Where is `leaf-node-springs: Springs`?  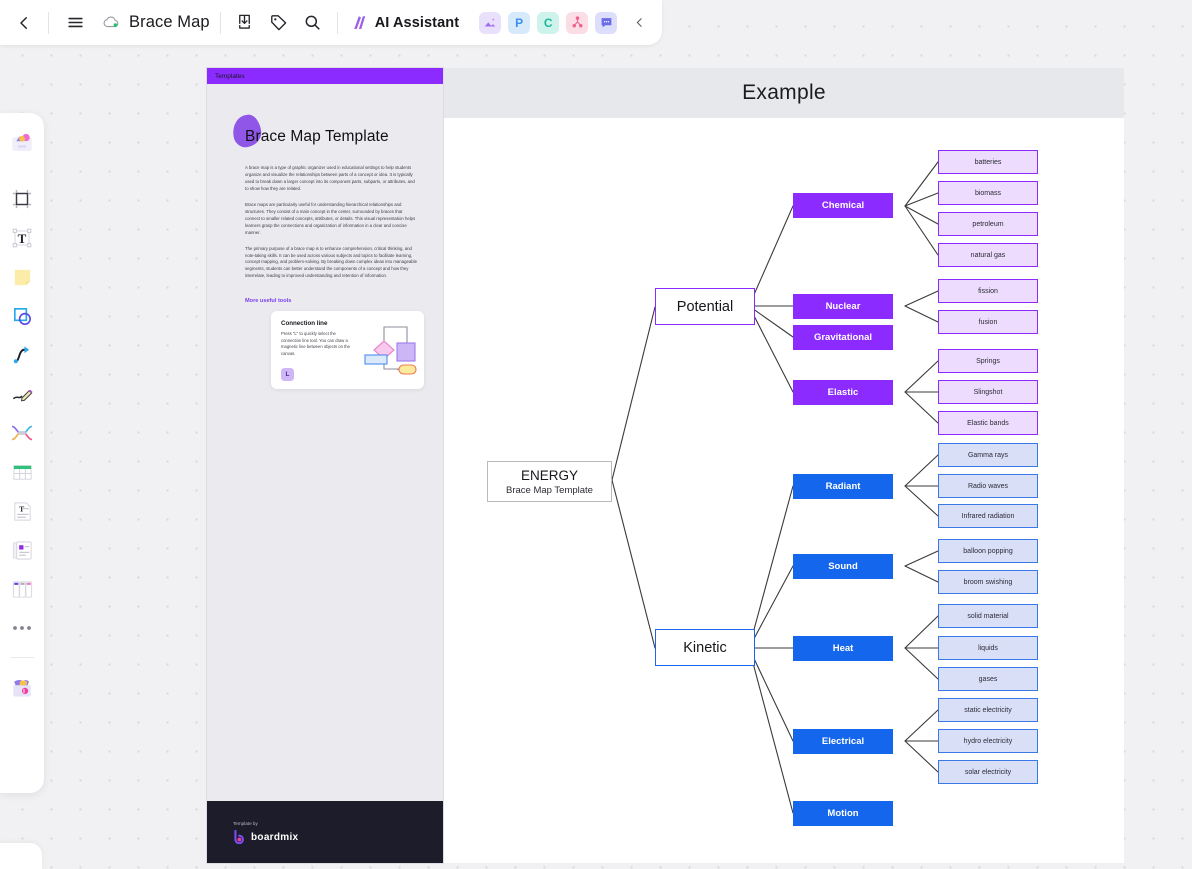
leaf-node-springs: Springs is located at coordinates (988, 361).